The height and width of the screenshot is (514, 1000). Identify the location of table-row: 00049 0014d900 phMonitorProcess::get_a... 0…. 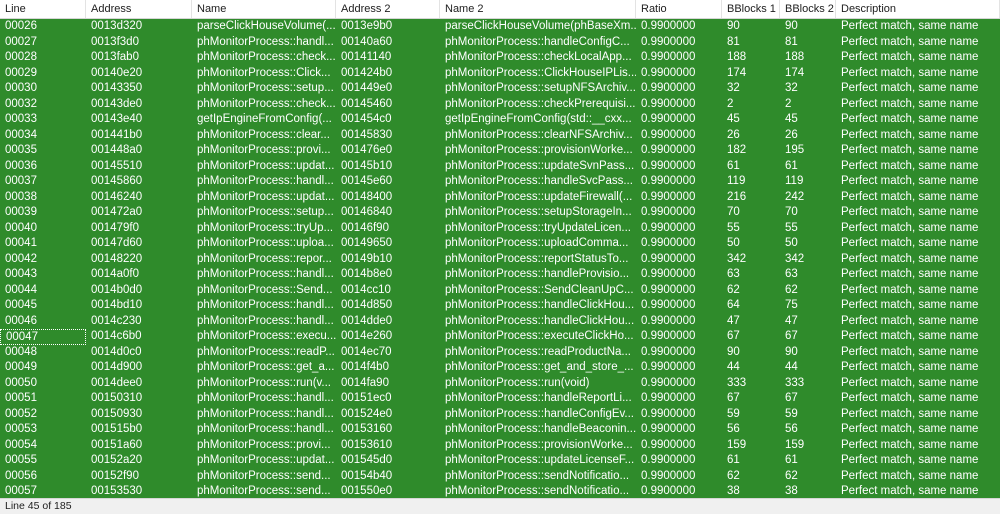
(500, 368).